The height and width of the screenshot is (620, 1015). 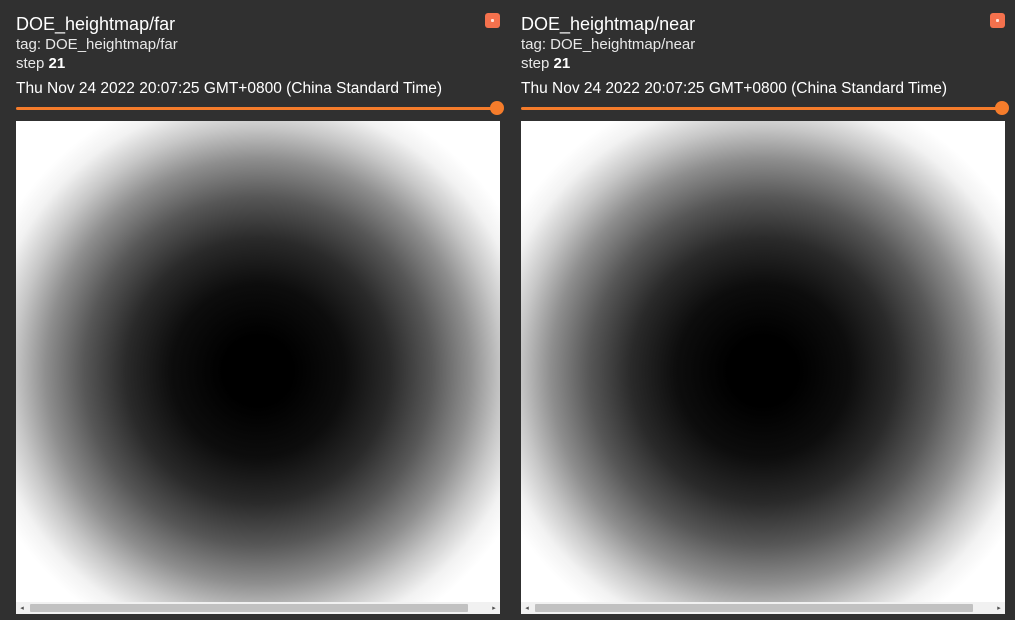 I want to click on card-title: DOE_heightmap/near, so click(x=608, y=24).